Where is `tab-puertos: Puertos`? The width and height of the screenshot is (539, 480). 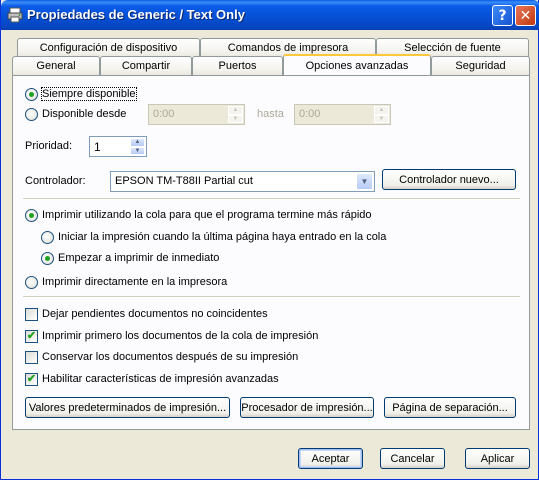
tab-puertos: Puertos is located at coordinates (237, 65).